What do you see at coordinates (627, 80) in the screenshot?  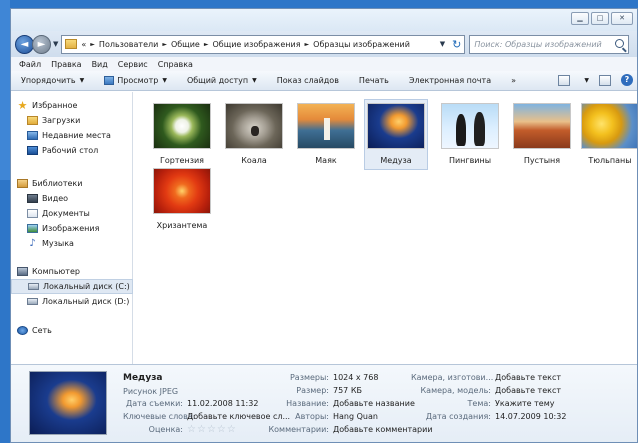 I see `help-icon: ?` at bounding box center [627, 80].